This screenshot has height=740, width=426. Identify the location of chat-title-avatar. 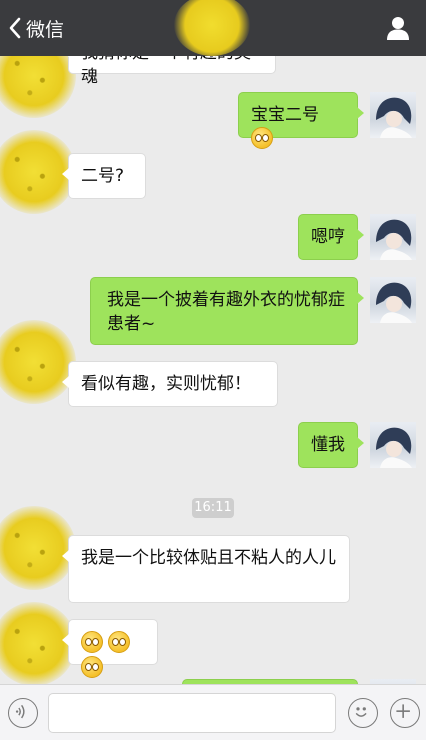
(212, 28).